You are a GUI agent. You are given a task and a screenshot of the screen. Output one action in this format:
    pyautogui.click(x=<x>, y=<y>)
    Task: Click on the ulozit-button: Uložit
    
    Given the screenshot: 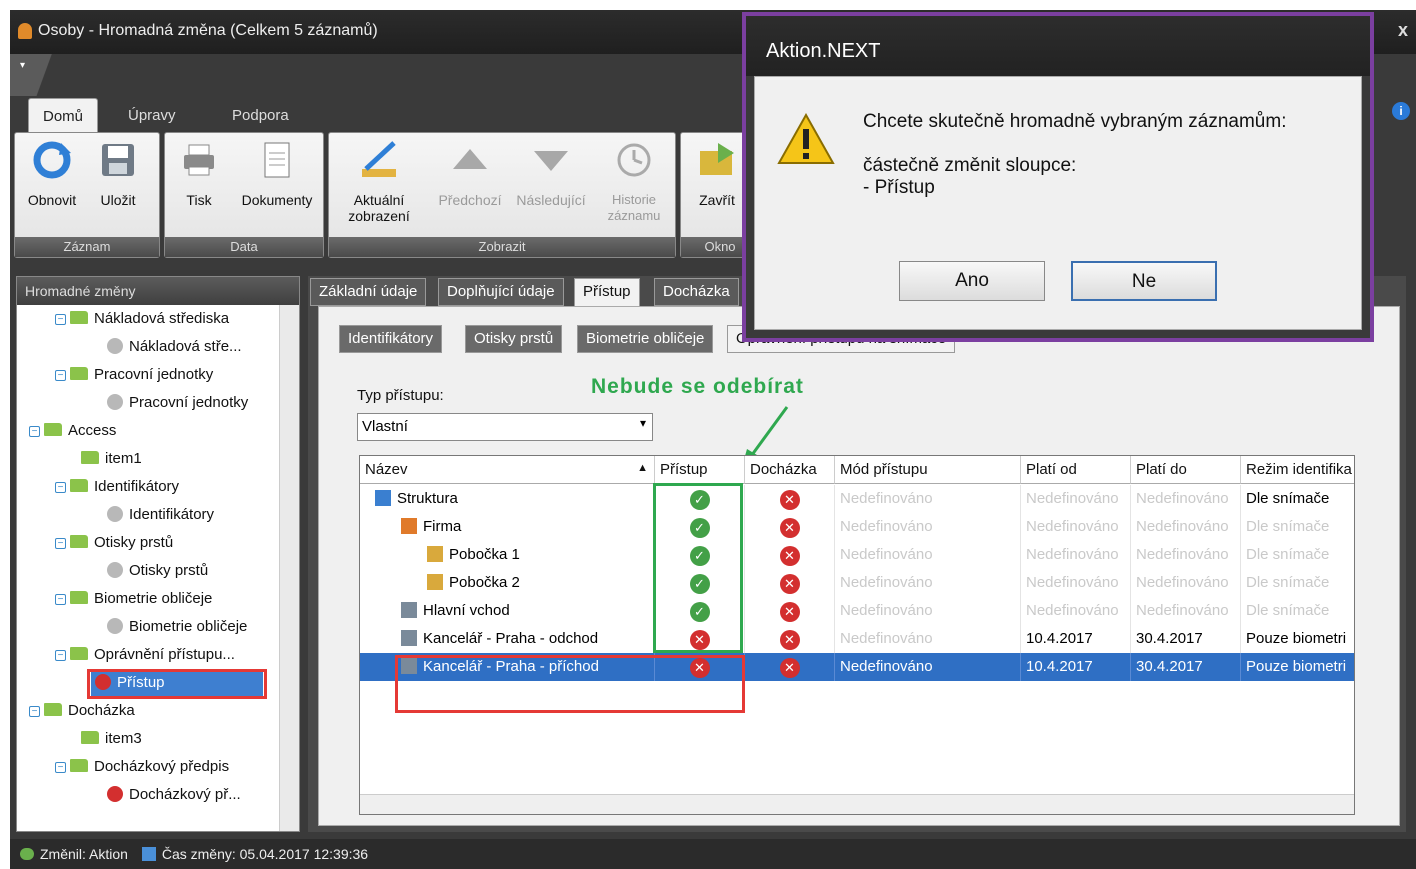 What is the action you would take?
    pyautogui.click(x=118, y=173)
    